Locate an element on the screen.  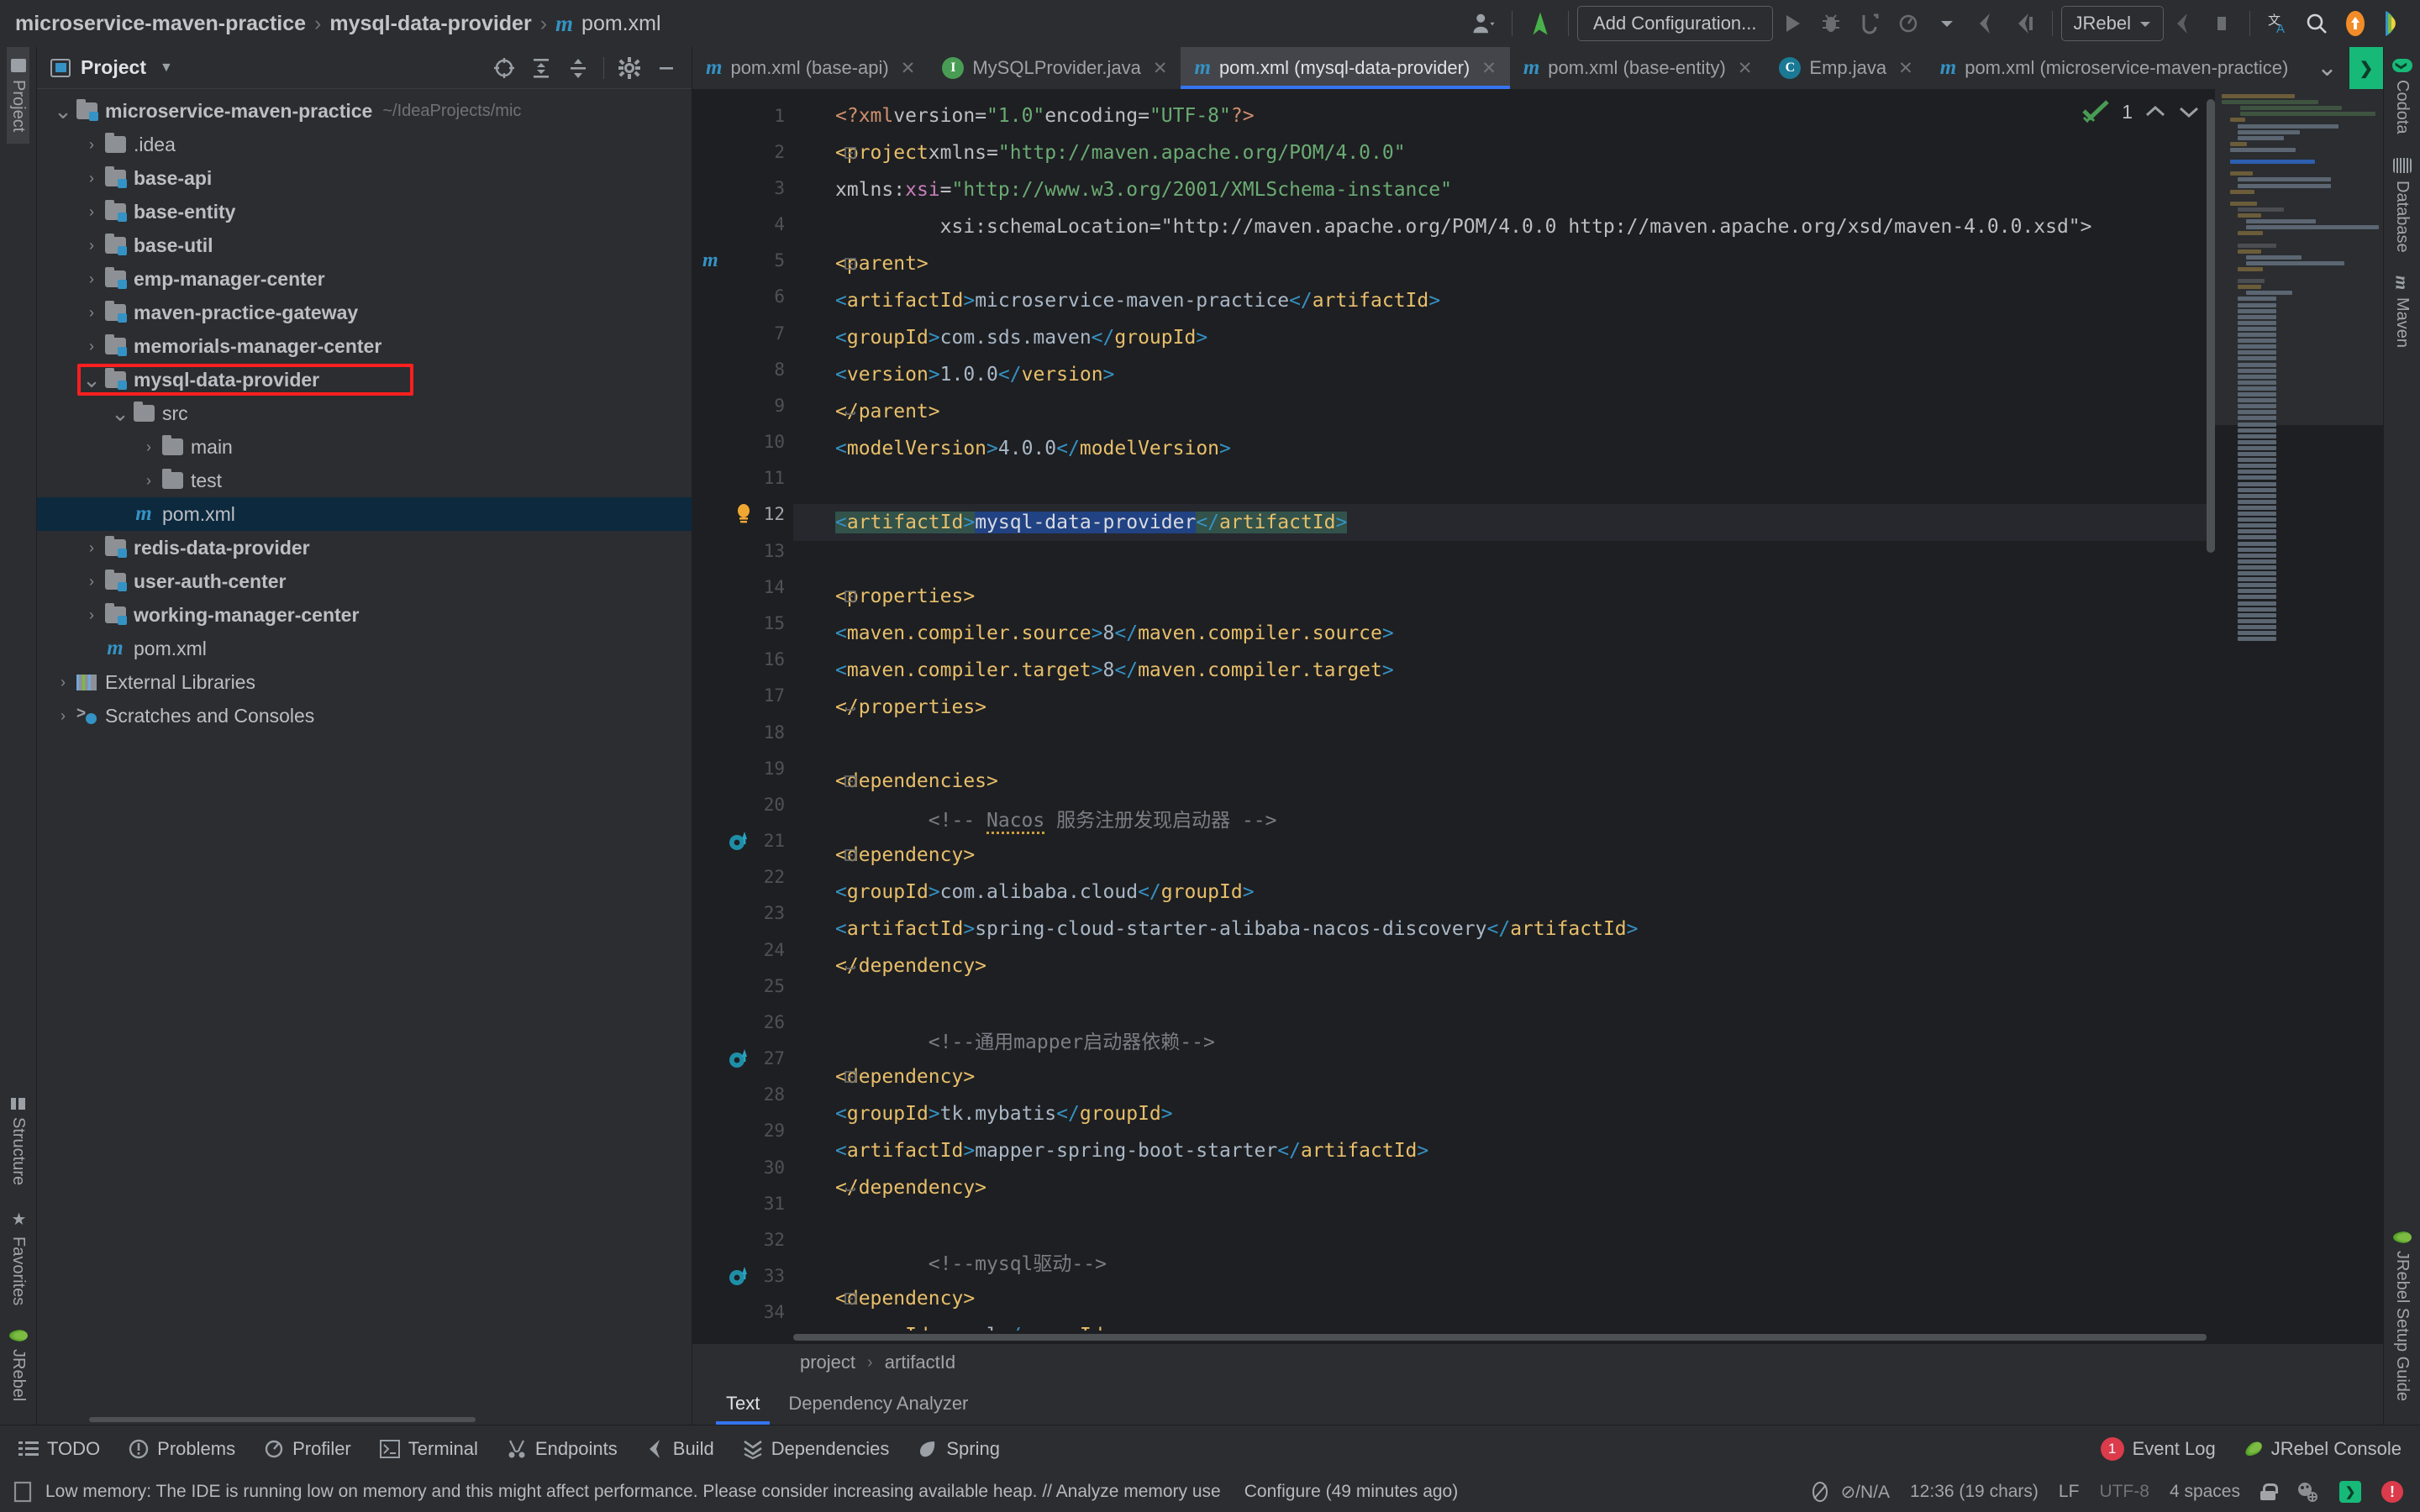
expand-all-icon is located at coordinates (541, 68).